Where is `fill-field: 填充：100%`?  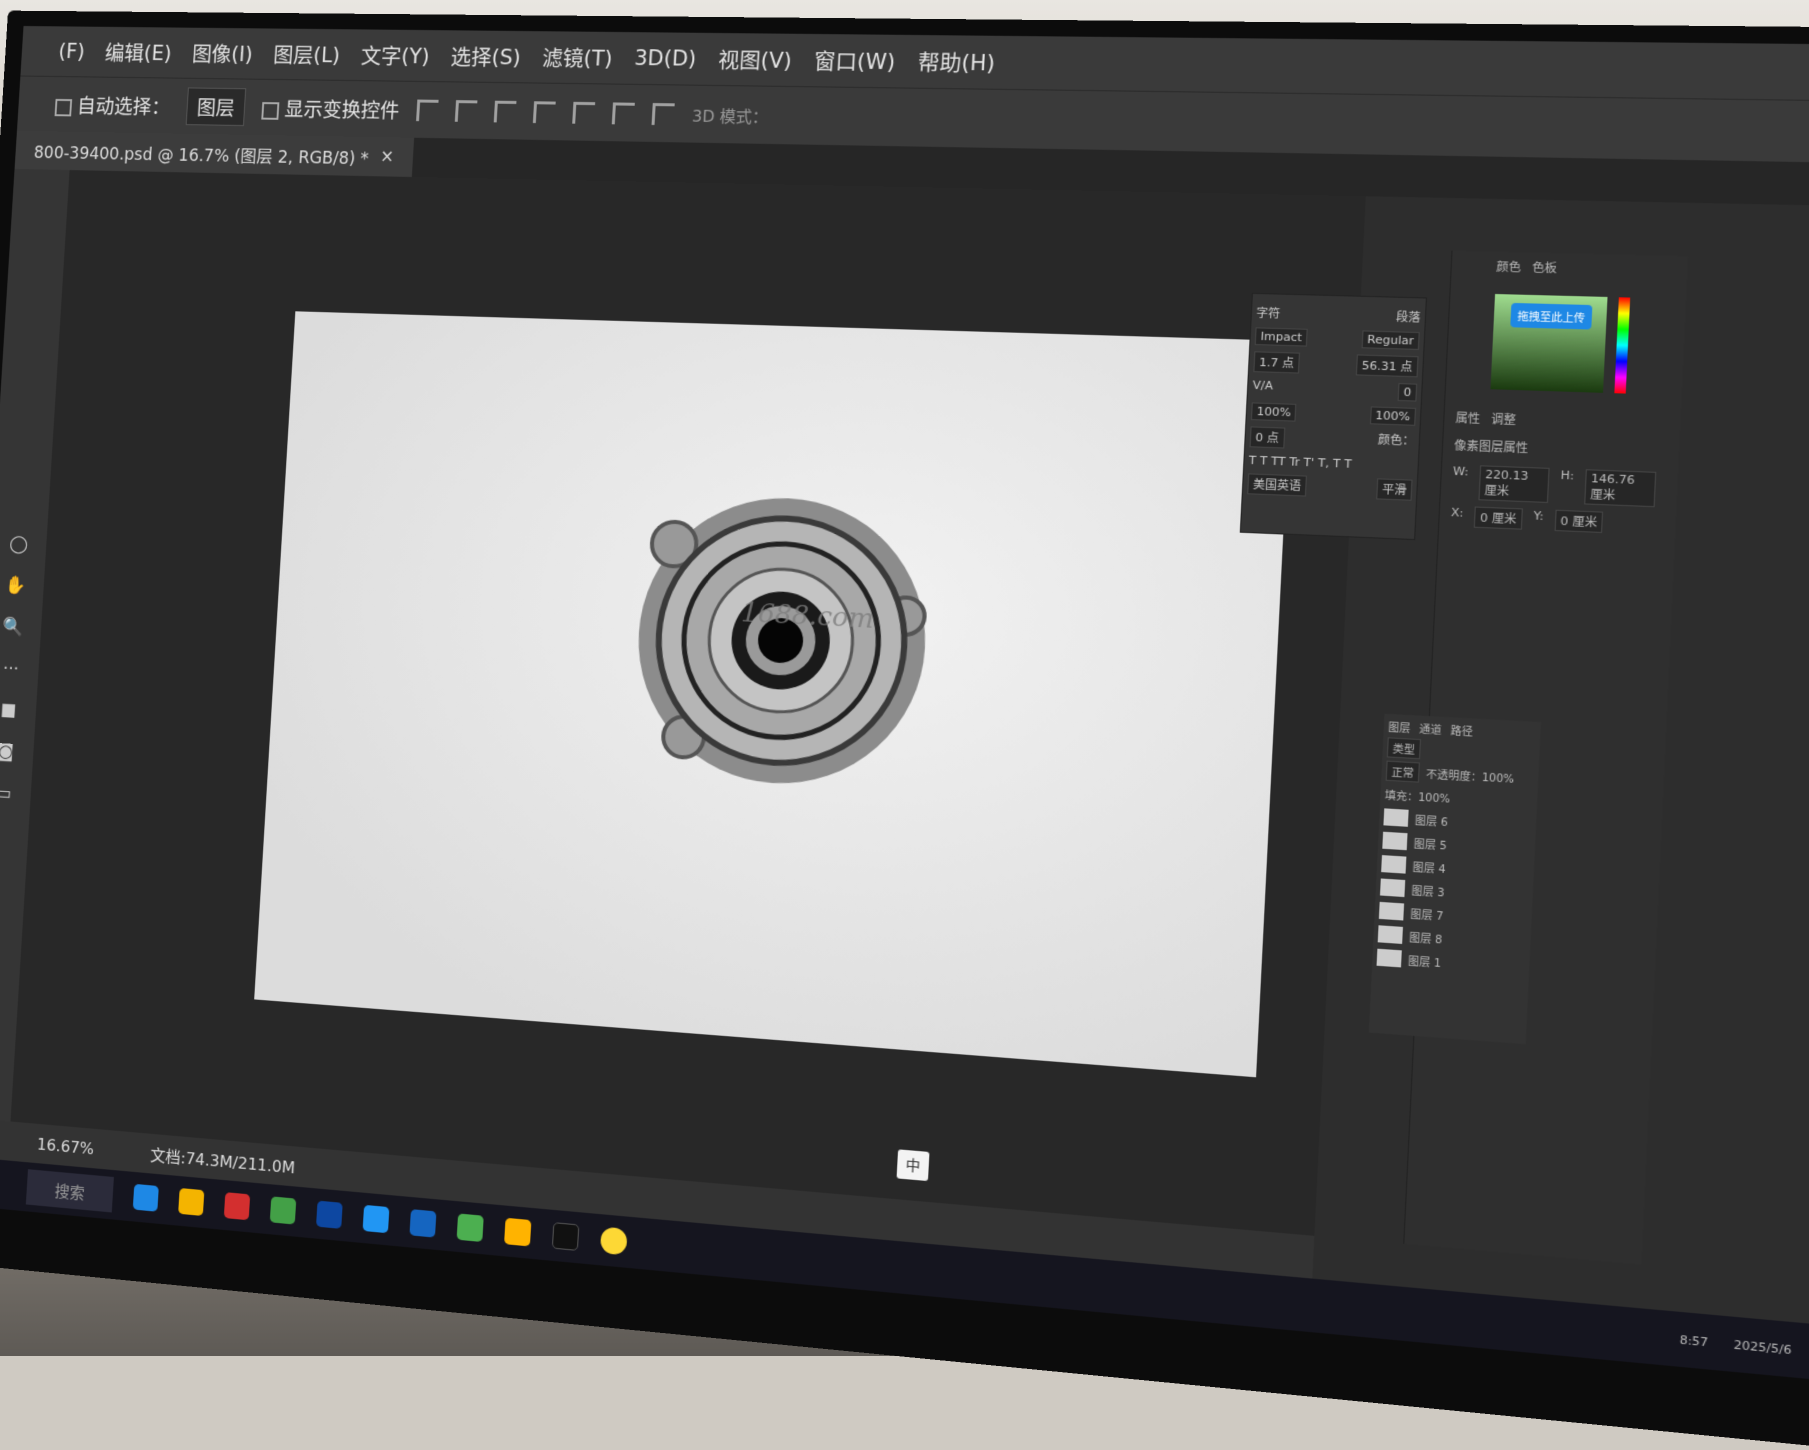
fill-field: 填充：100% is located at coordinates (1418, 796).